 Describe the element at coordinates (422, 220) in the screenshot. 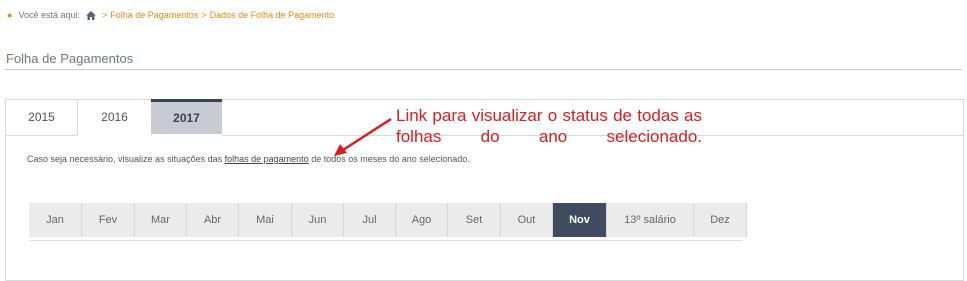

I see `month-tab-ago: Ago` at that location.